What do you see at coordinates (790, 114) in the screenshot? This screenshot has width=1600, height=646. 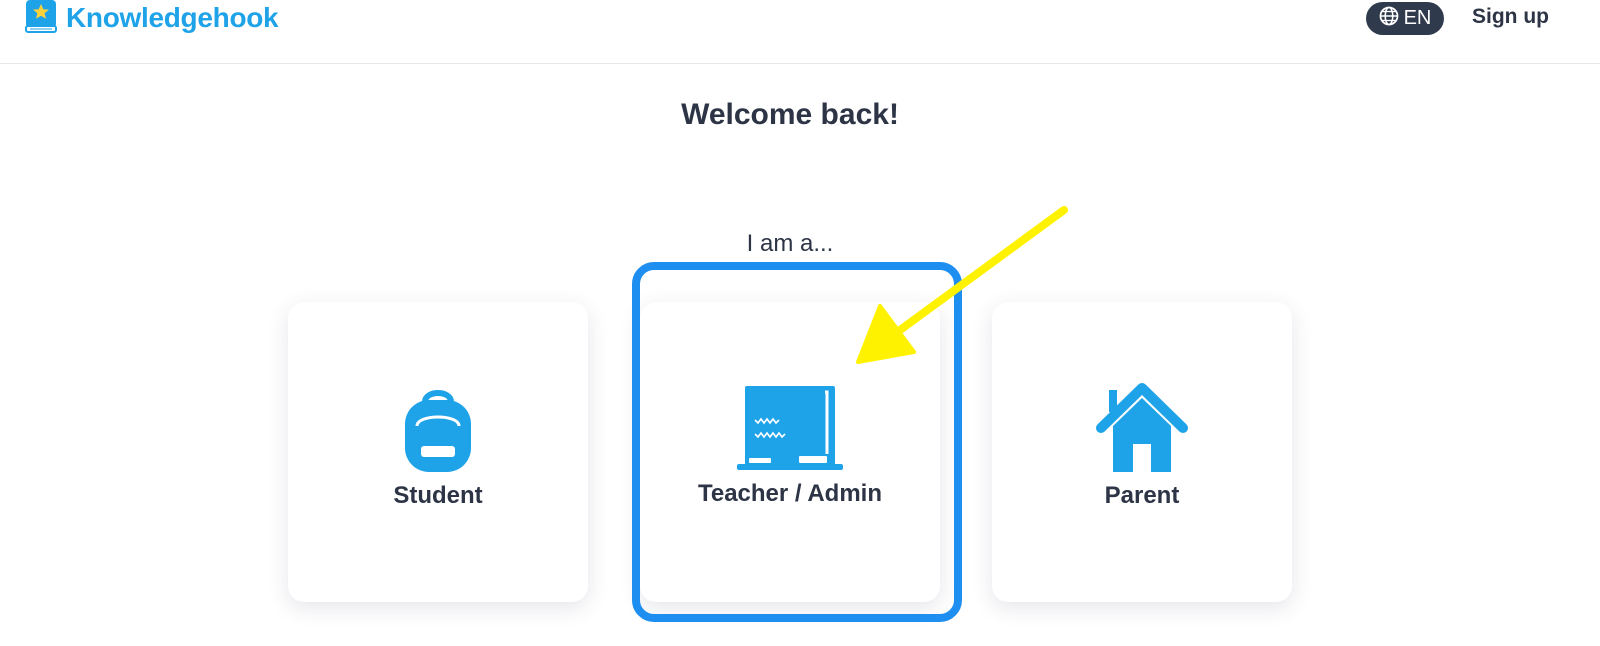 I see `page-title-text: Welcome back!` at bounding box center [790, 114].